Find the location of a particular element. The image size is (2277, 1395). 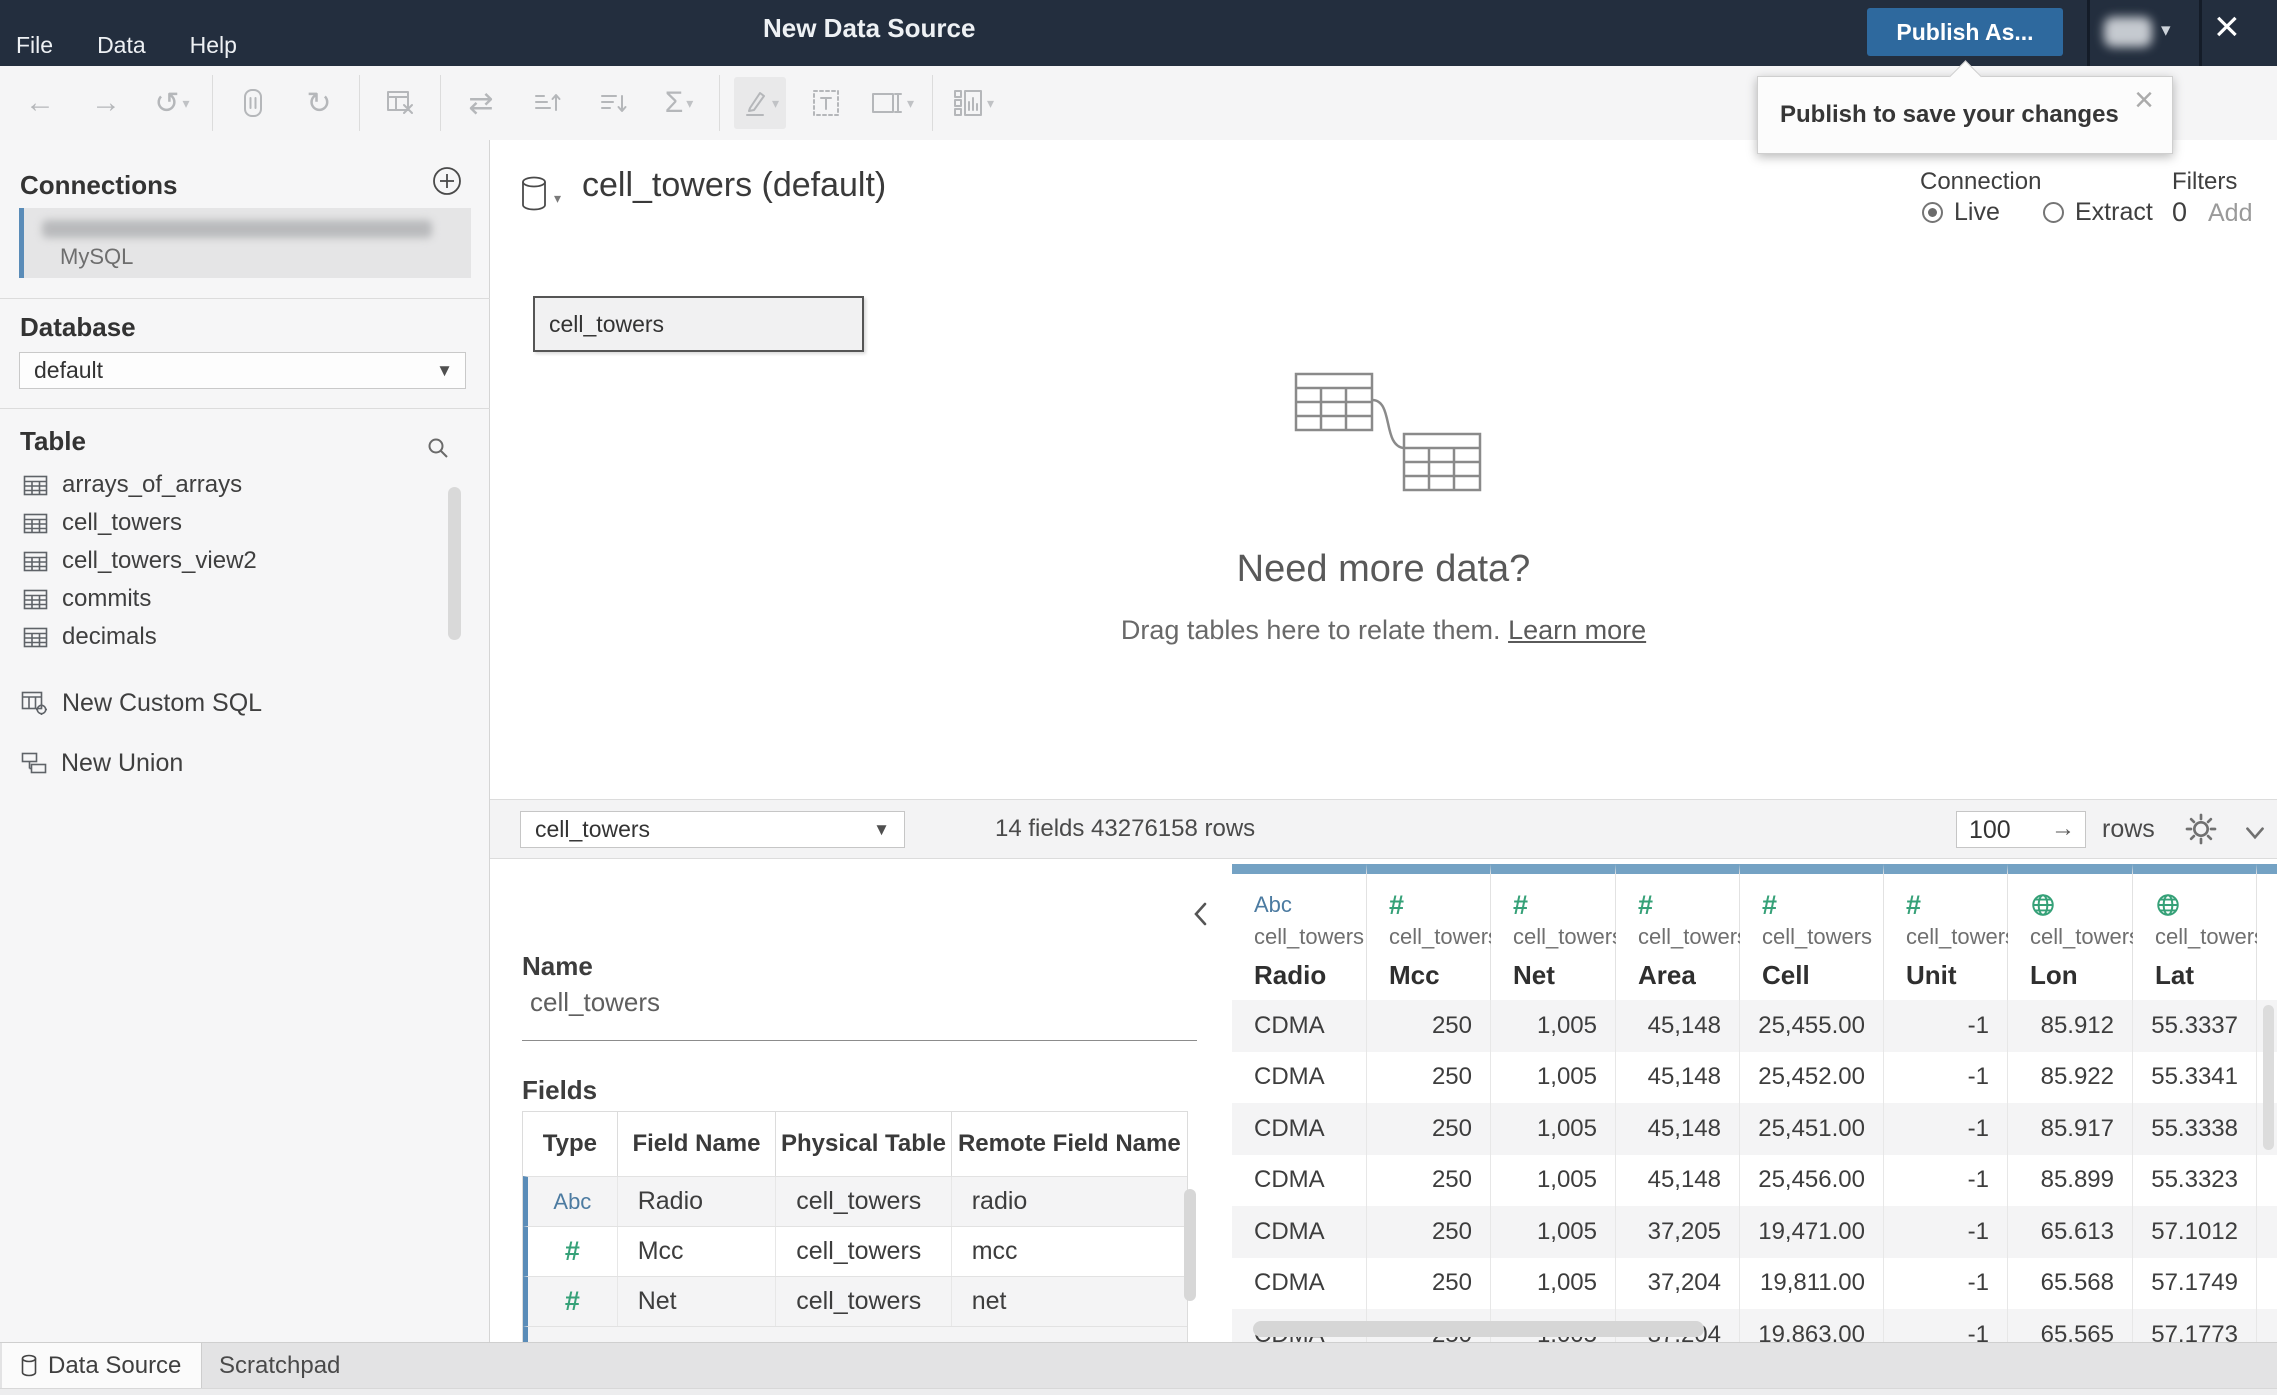

menu-file: File is located at coordinates (34, 45).